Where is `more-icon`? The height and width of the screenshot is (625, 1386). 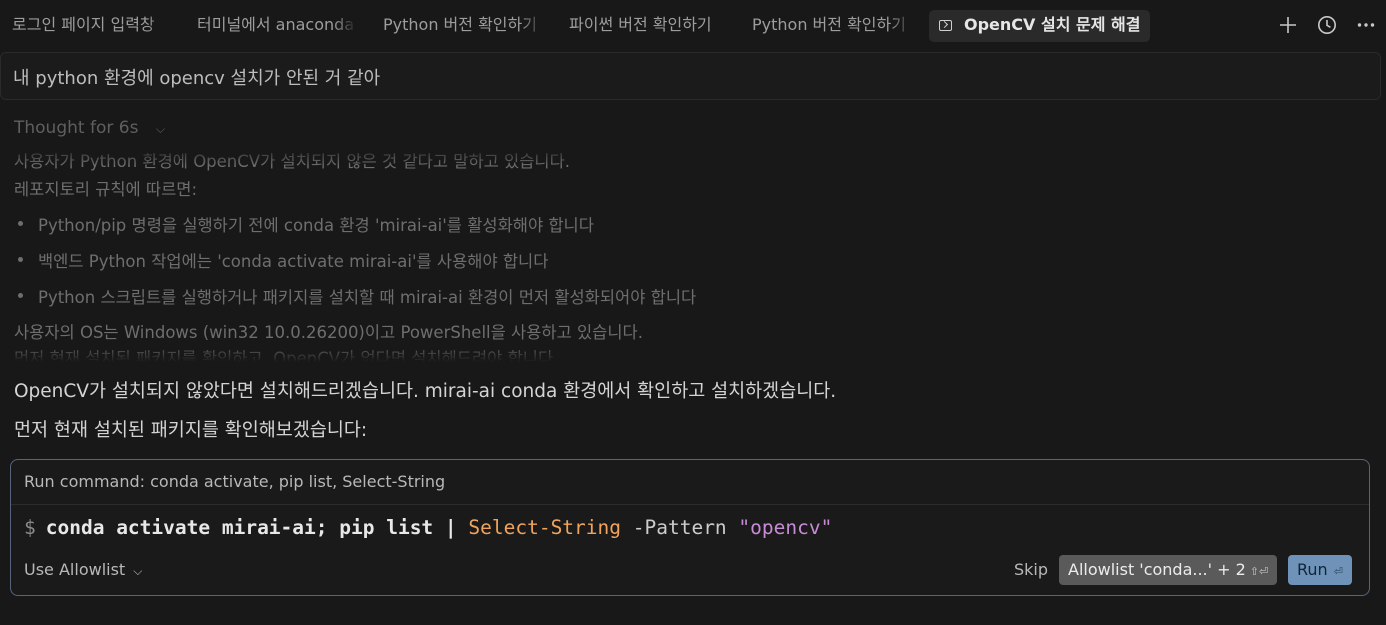
more-icon is located at coordinates (1366, 25).